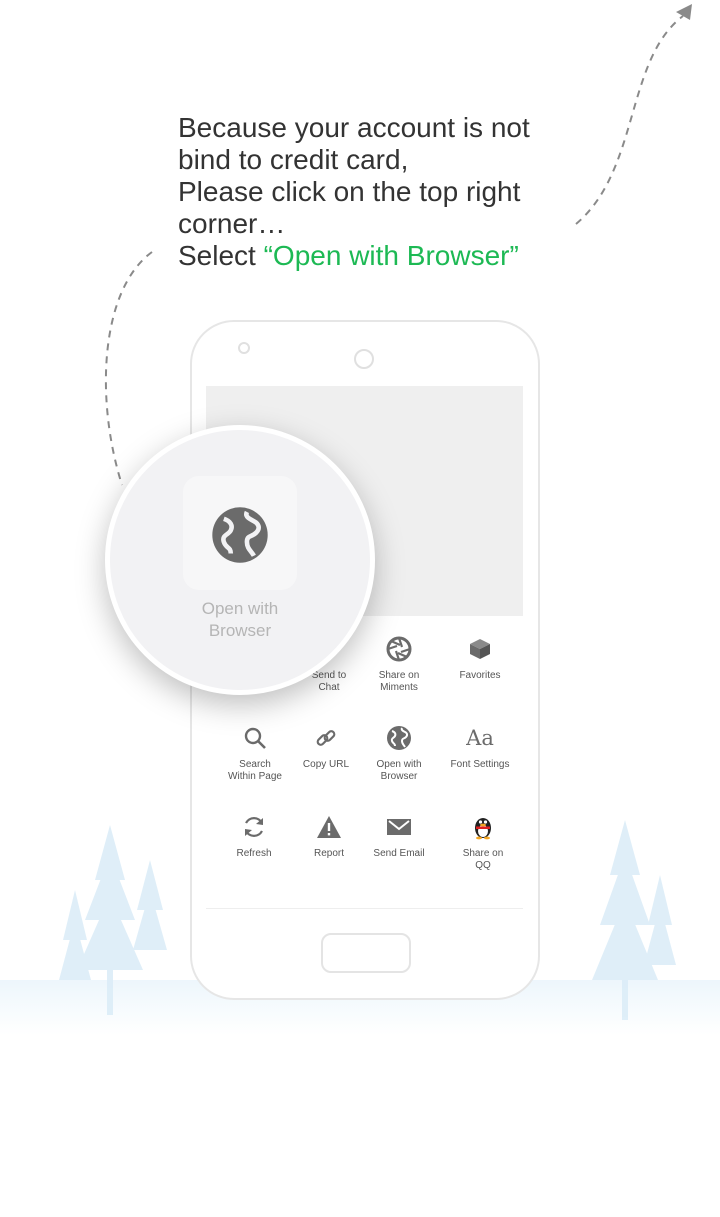 Image resolution: width=720 pixels, height=1217 pixels. I want to click on instruction-line-1: Because your account is not, so click(354, 127).